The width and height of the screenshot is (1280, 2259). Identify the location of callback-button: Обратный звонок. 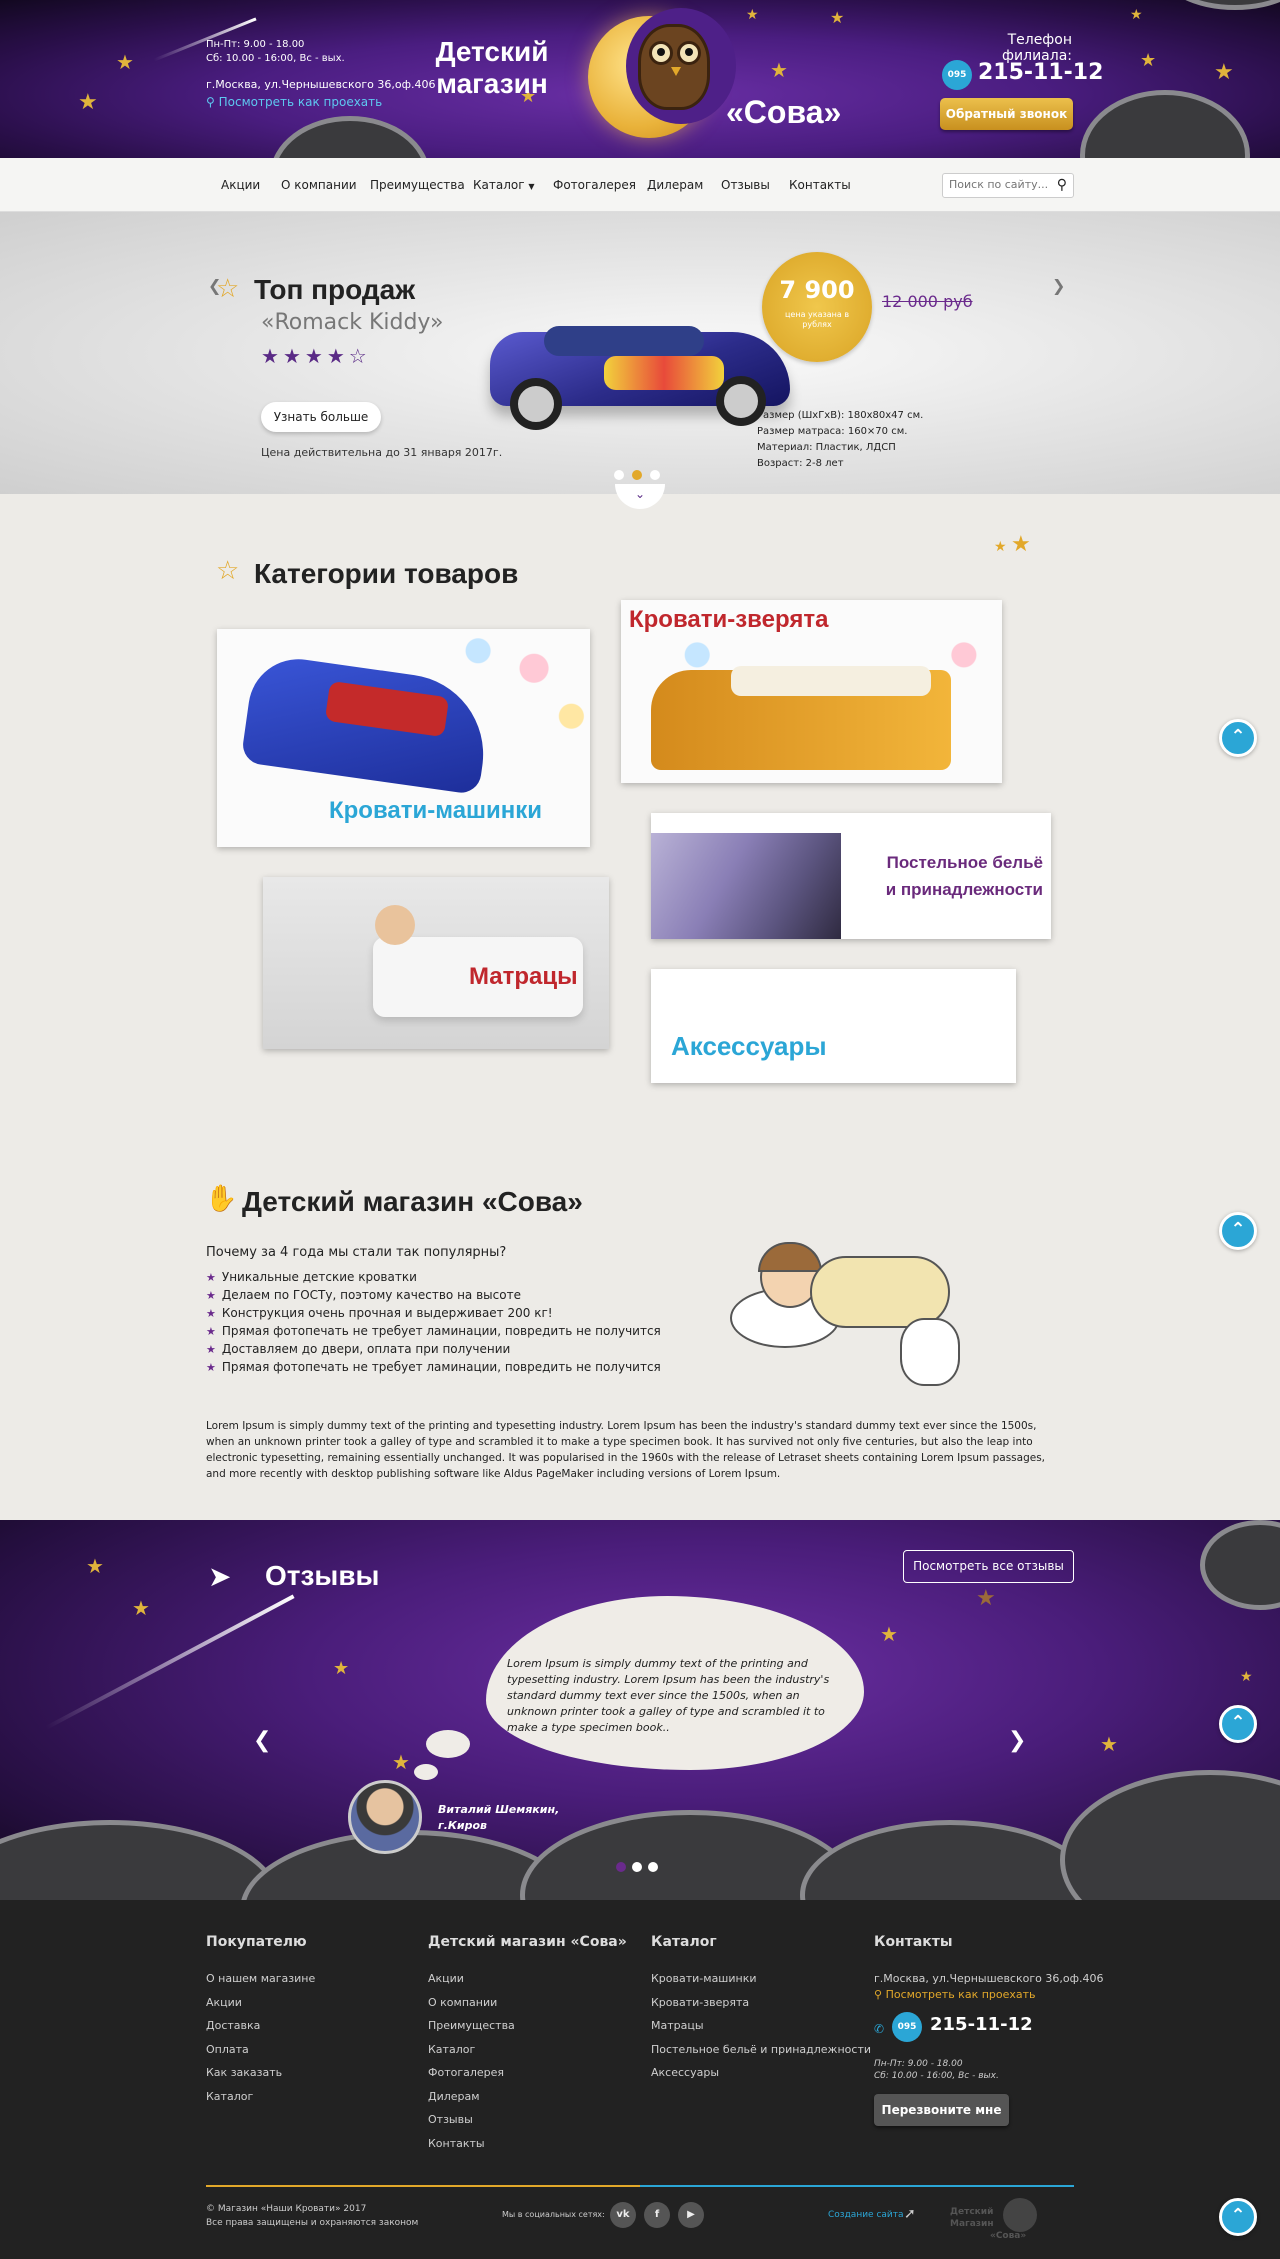
(1006, 114).